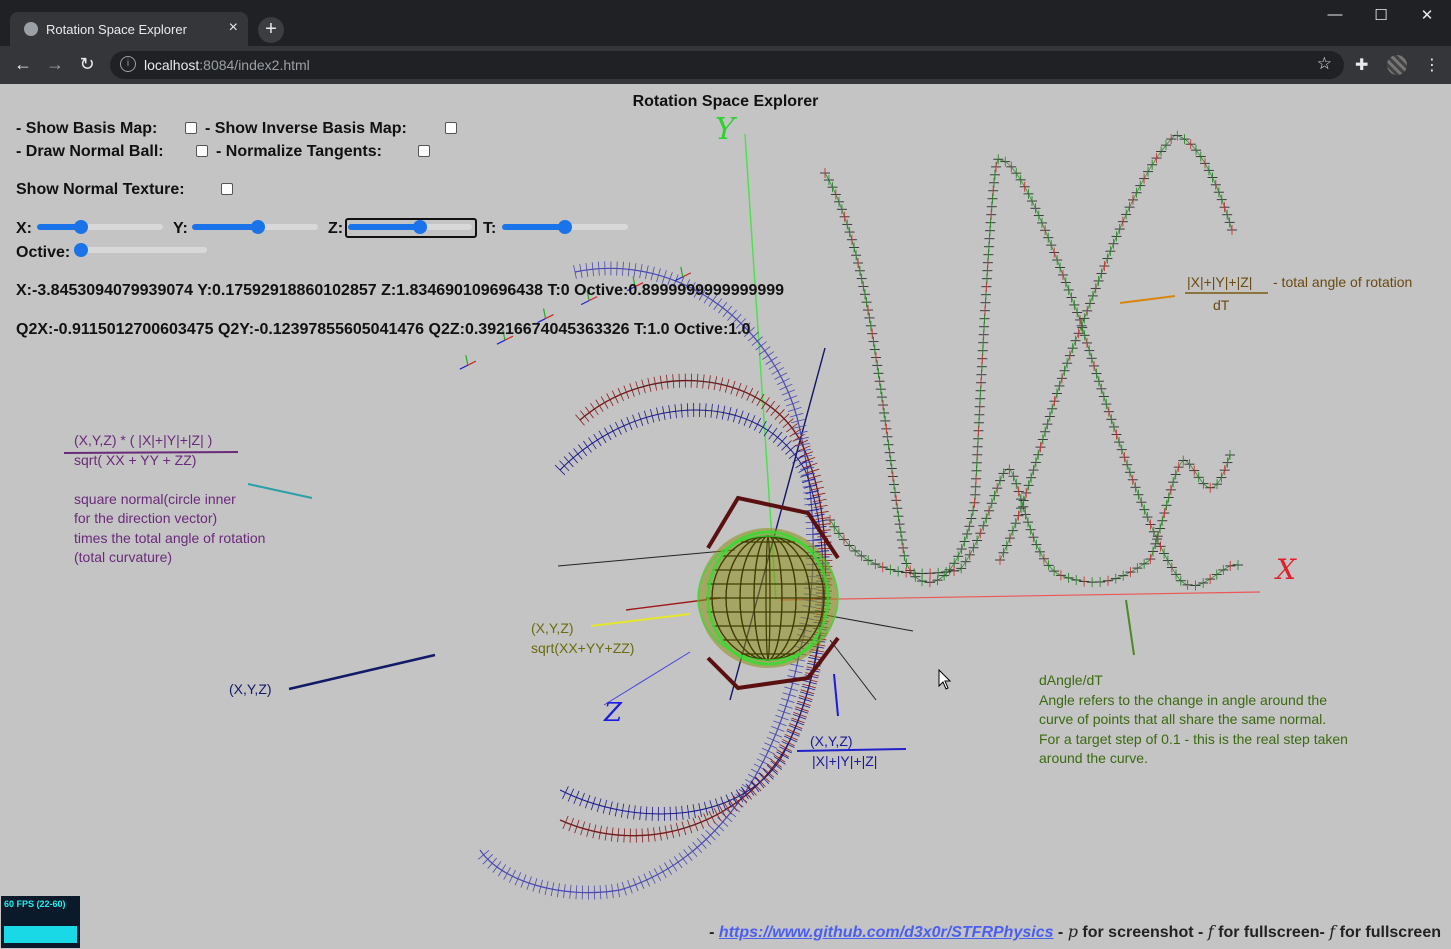  What do you see at coordinates (227, 189) in the screenshot?
I see `show-normal-texture-checkbox` at bounding box center [227, 189].